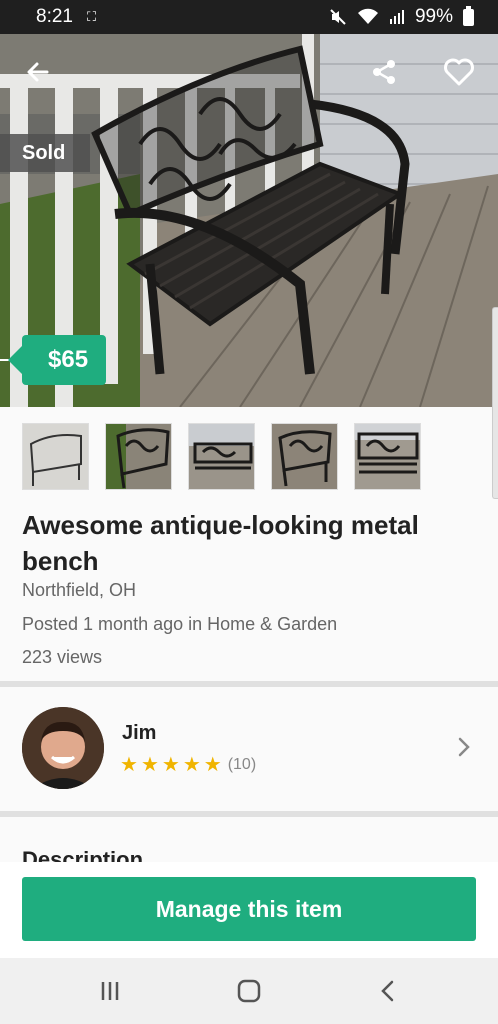 This screenshot has height=1024, width=498. Describe the element at coordinates (468, 15) in the screenshot. I see `battery-icon` at that location.